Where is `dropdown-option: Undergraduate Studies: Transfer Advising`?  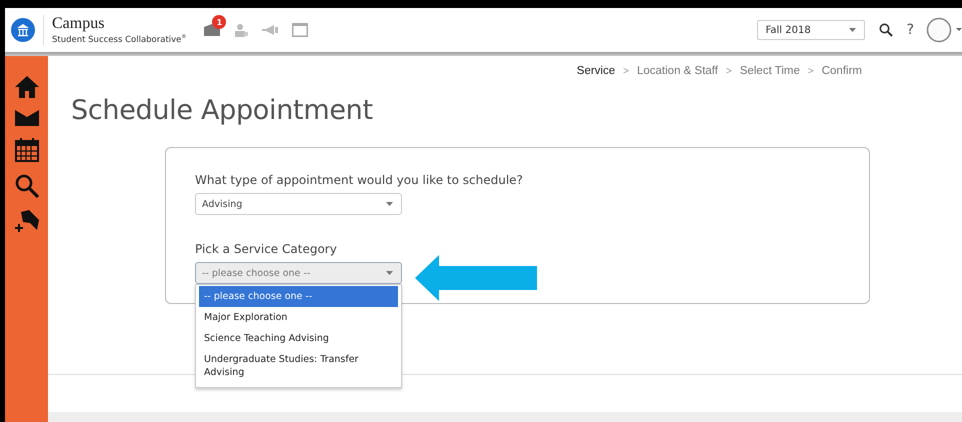
dropdown-option: Undergraduate Studies: Transfer Advising is located at coordinates (298, 366).